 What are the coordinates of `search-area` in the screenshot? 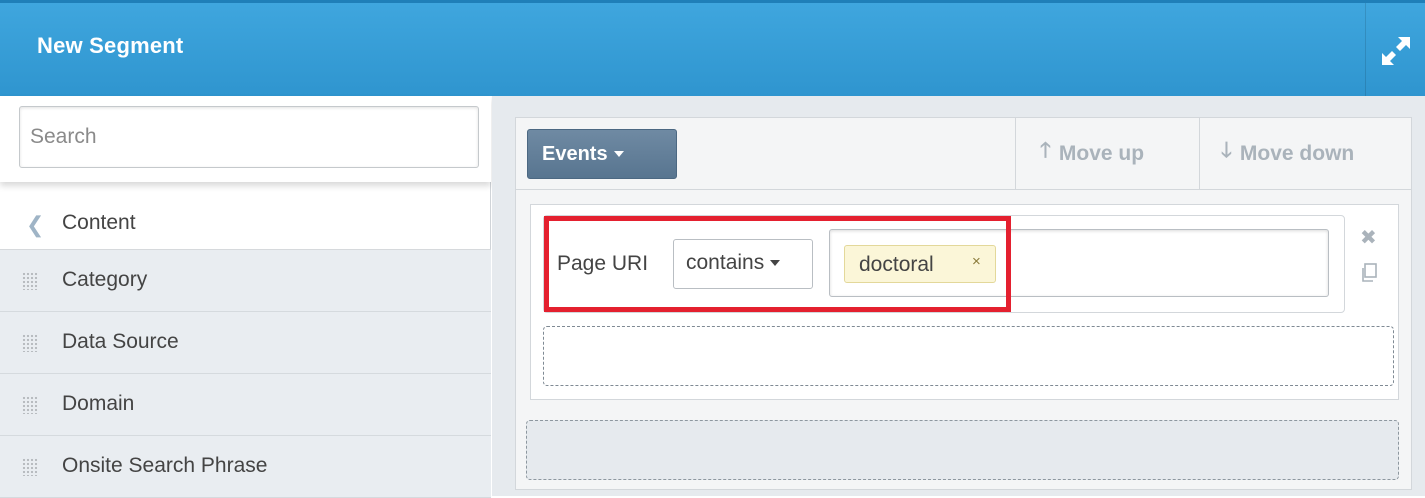 It's located at (245, 139).